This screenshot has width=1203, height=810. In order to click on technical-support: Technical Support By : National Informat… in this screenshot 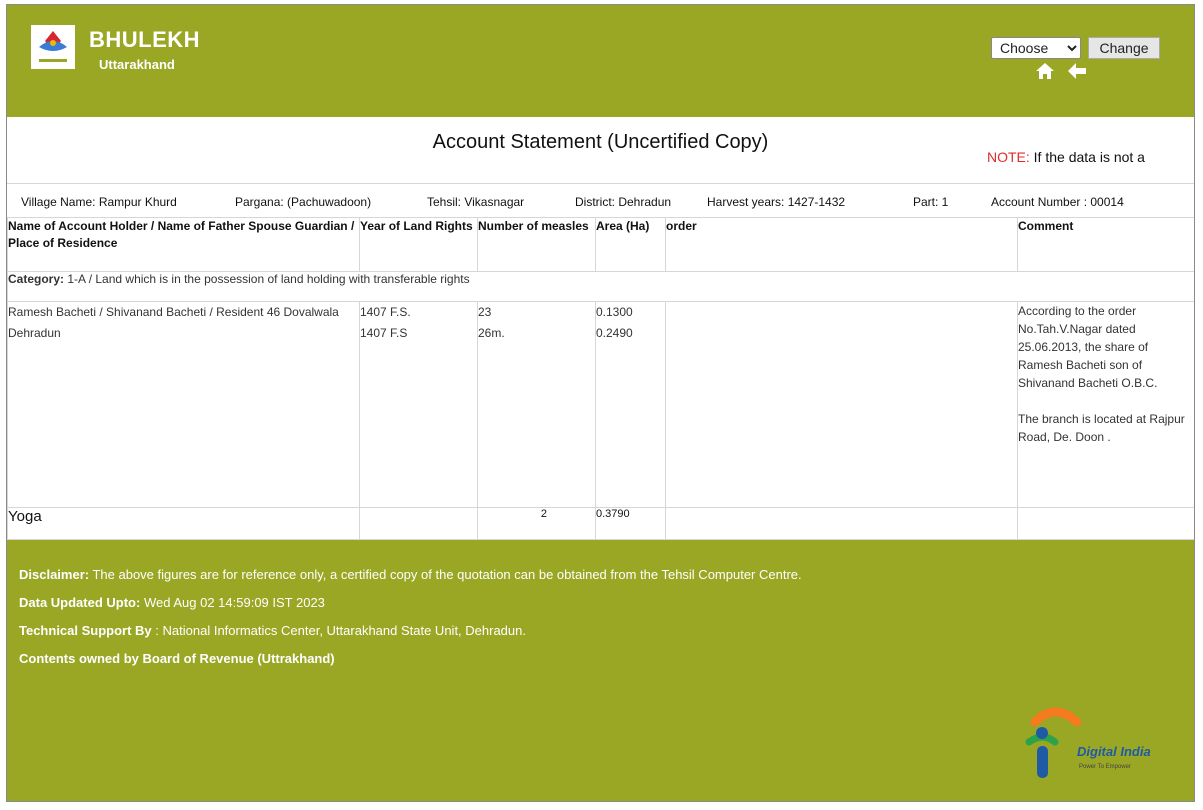, I will do `click(272, 630)`.